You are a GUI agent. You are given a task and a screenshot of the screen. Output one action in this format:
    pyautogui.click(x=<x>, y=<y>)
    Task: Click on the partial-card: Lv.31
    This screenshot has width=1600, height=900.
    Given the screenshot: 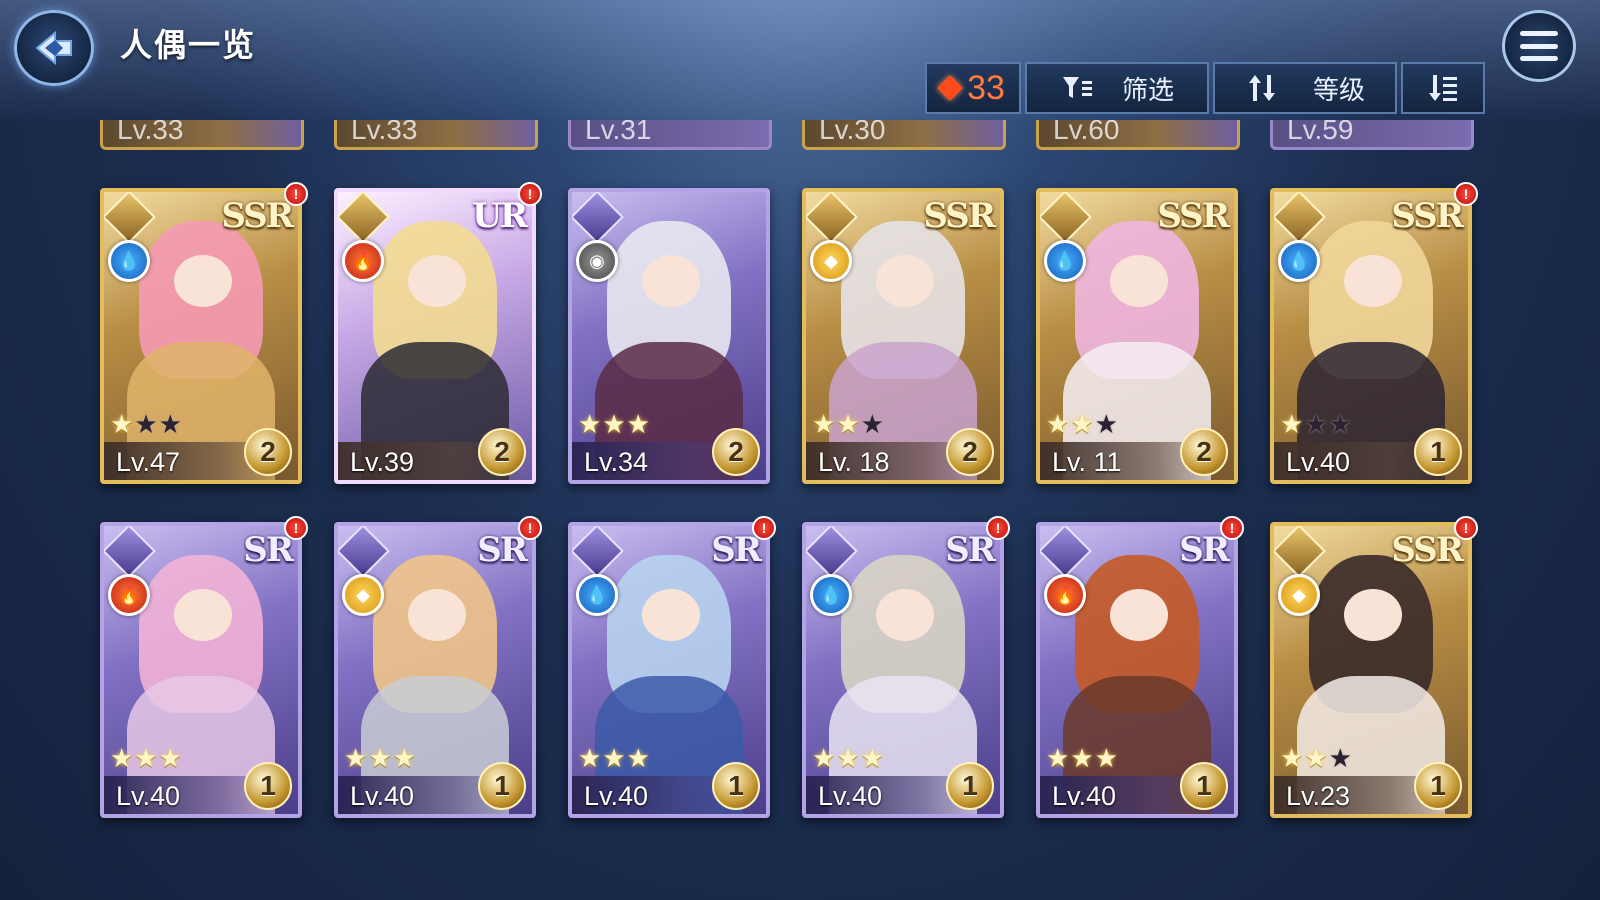 What is the action you would take?
    pyautogui.click(x=670, y=135)
    